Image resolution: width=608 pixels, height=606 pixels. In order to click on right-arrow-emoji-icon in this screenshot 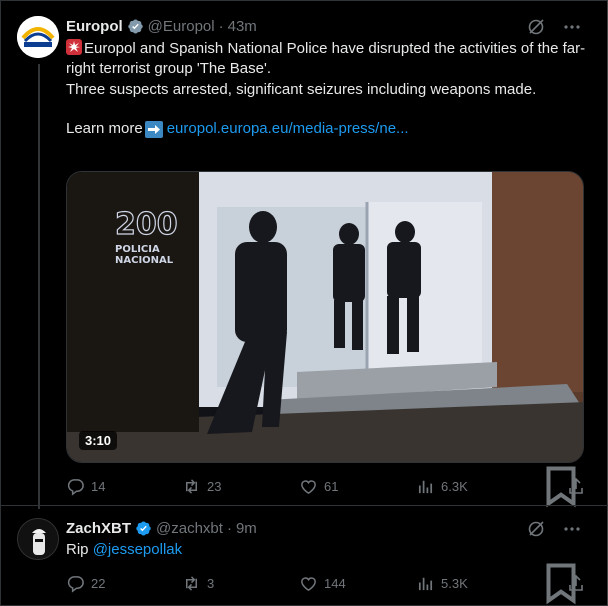, I will do `click(153, 129)`.